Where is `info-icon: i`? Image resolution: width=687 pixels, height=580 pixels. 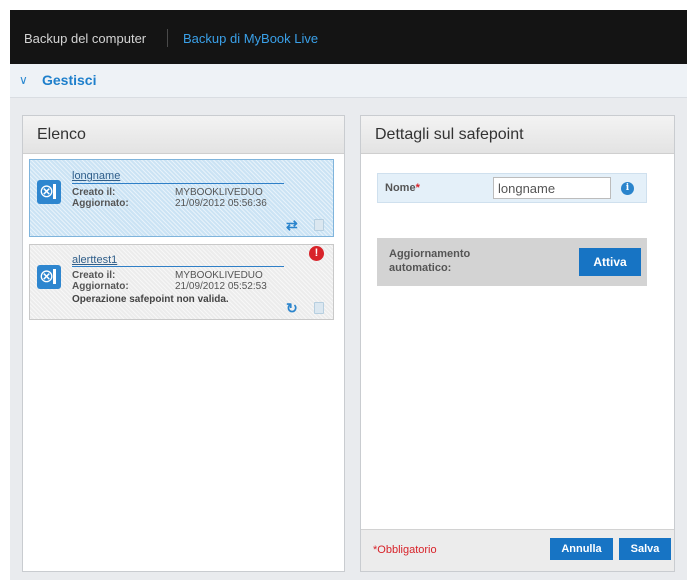
info-icon: i is located at coordinates (627, 188).